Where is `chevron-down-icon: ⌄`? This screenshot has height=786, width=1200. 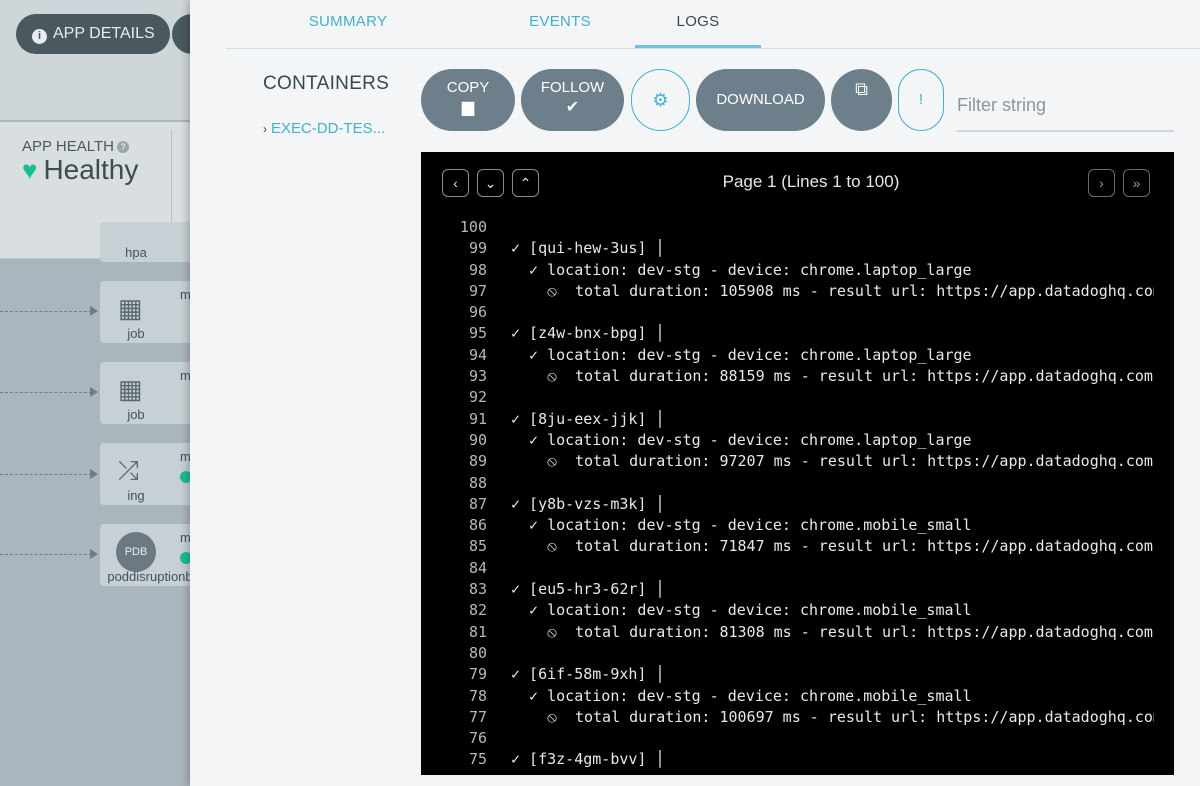 chevron-down-icon: ⌄ is located at coordinates (490, 183).